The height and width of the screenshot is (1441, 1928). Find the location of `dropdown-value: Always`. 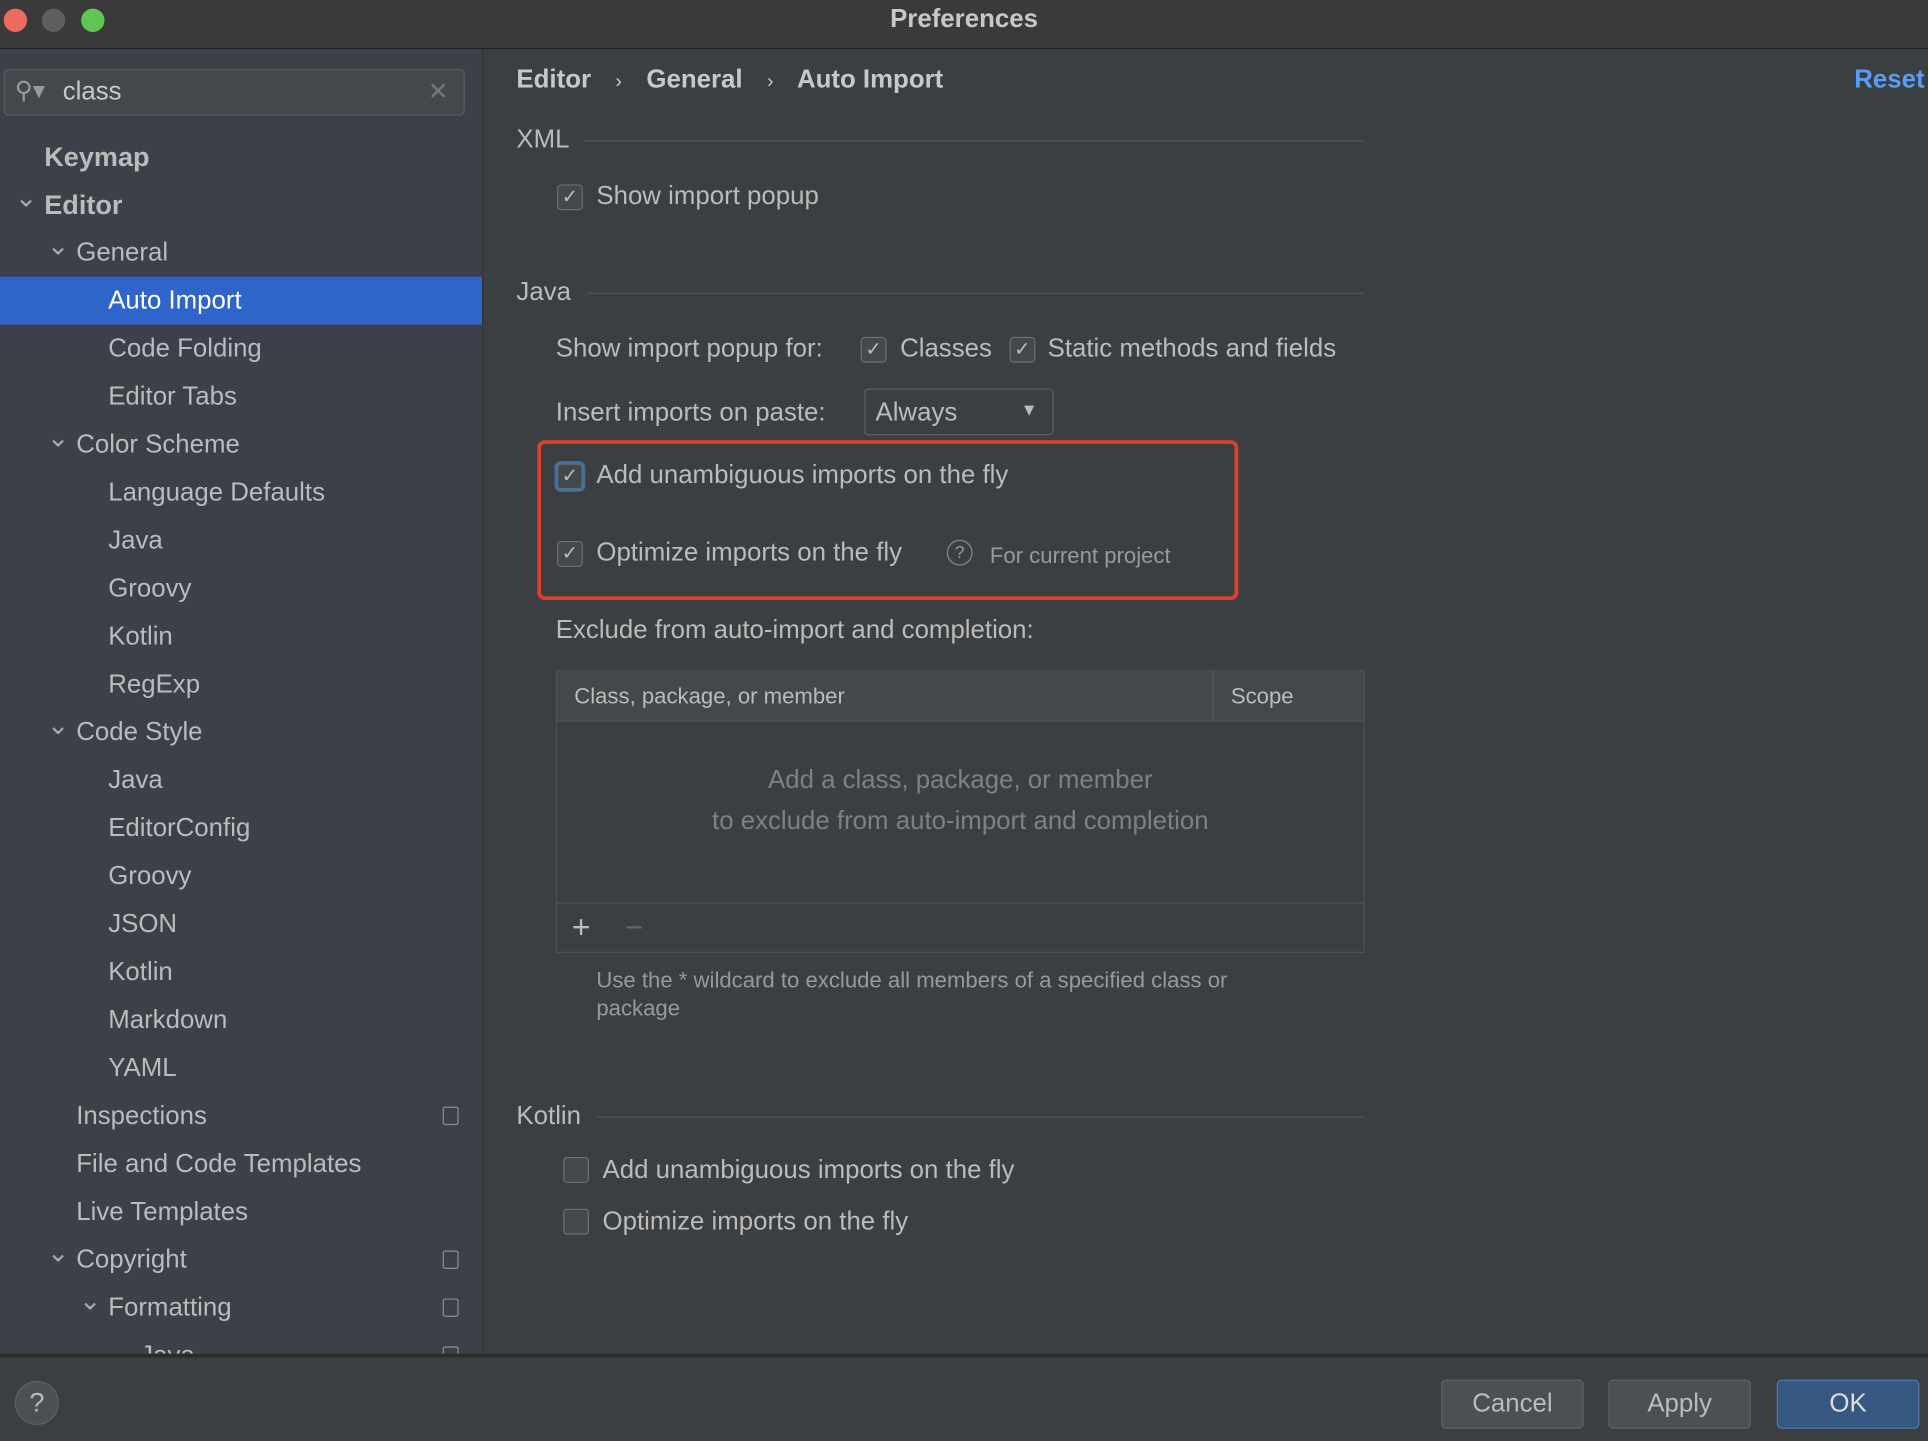

dropdown-value: Always is located at coordinates (916, 412).